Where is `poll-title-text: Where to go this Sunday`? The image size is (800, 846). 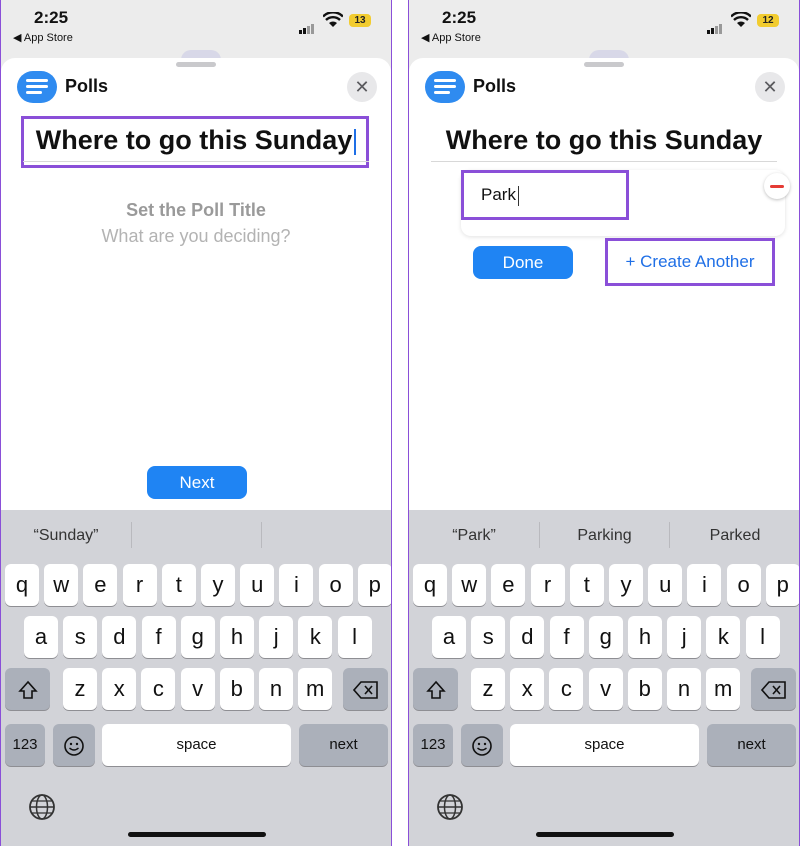 poll-title-text: Where to go this Sunday is located at coordinates (194, 140).